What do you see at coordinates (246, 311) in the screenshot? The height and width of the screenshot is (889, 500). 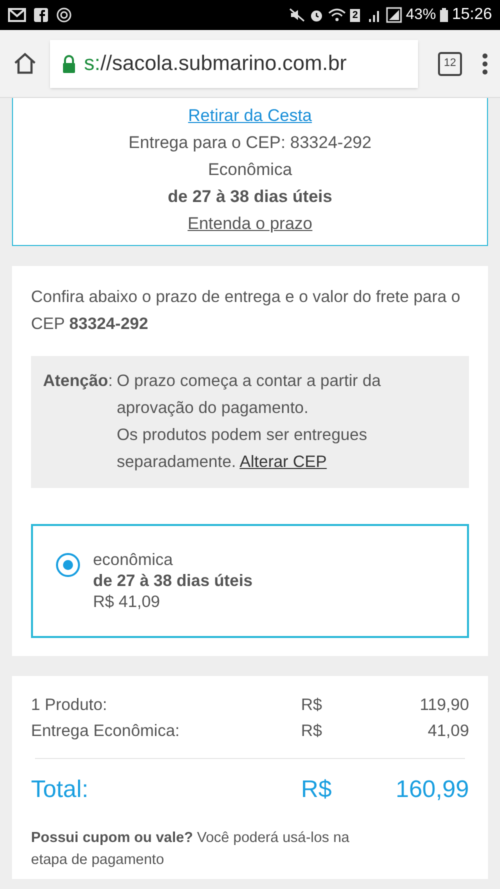 I see `shipping-intro: Confira abaixo o prazo de entrega e o valor do frete para o CEP 83324-292` at bounding box center [246, 311].